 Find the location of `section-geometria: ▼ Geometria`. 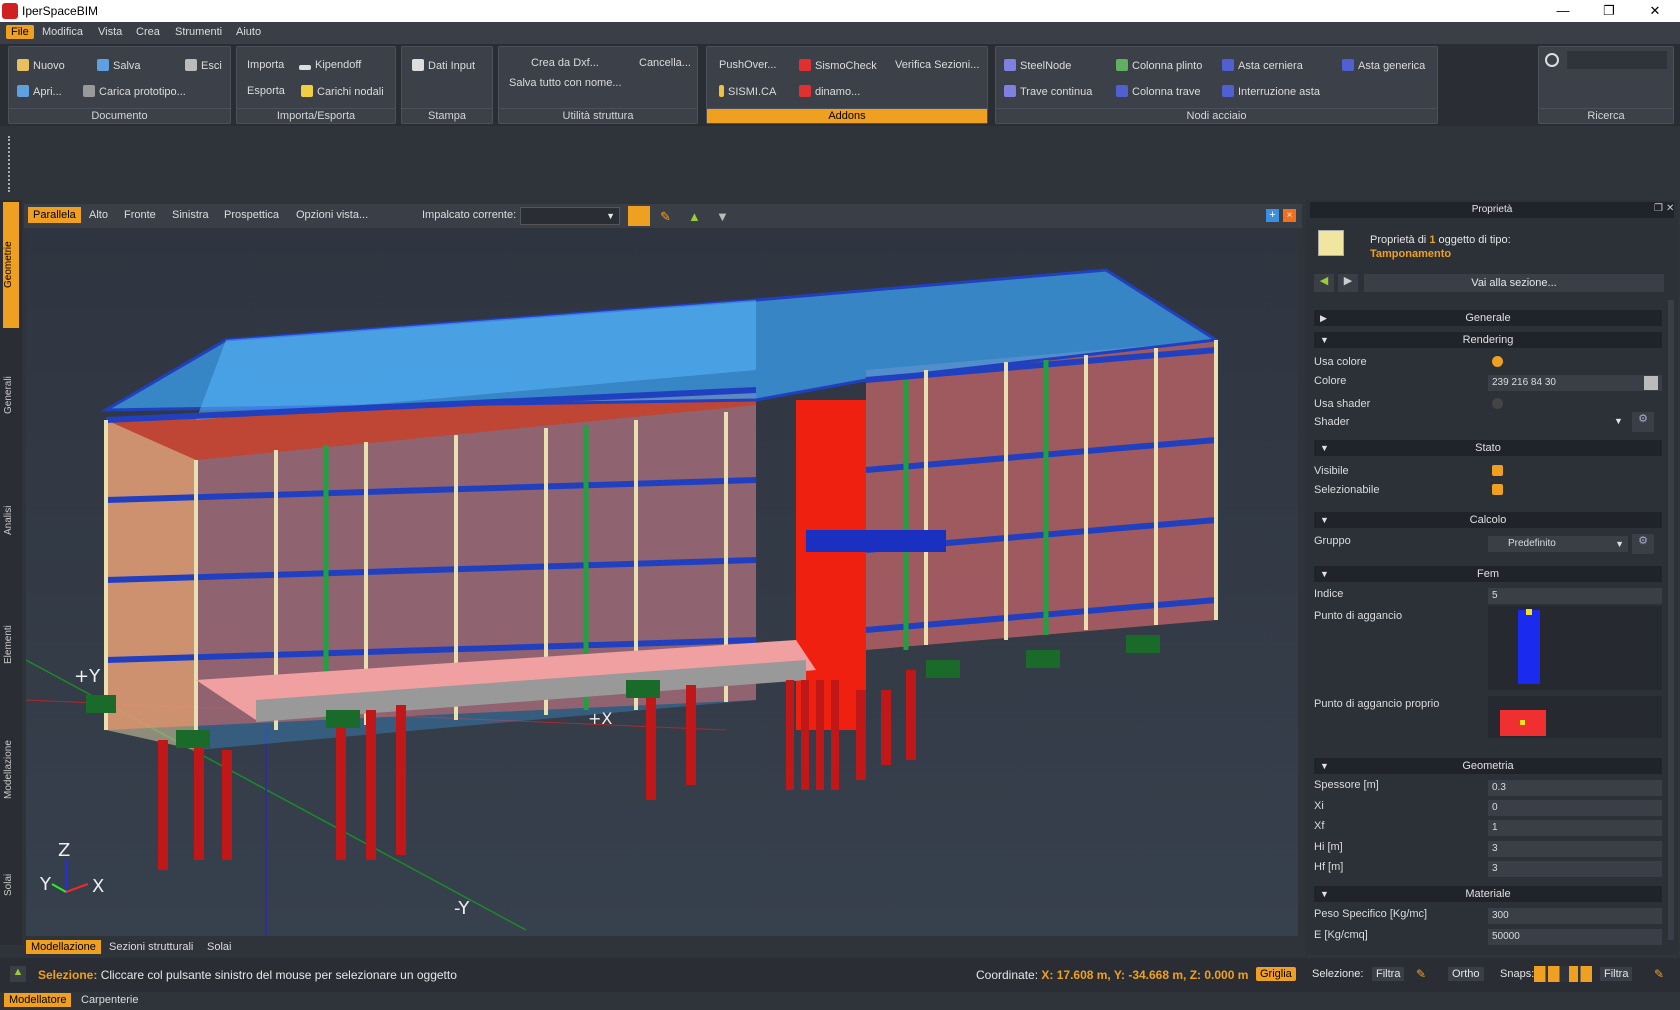

section-geometria: ▼ Geometria is located at coordinates (1488, 766).